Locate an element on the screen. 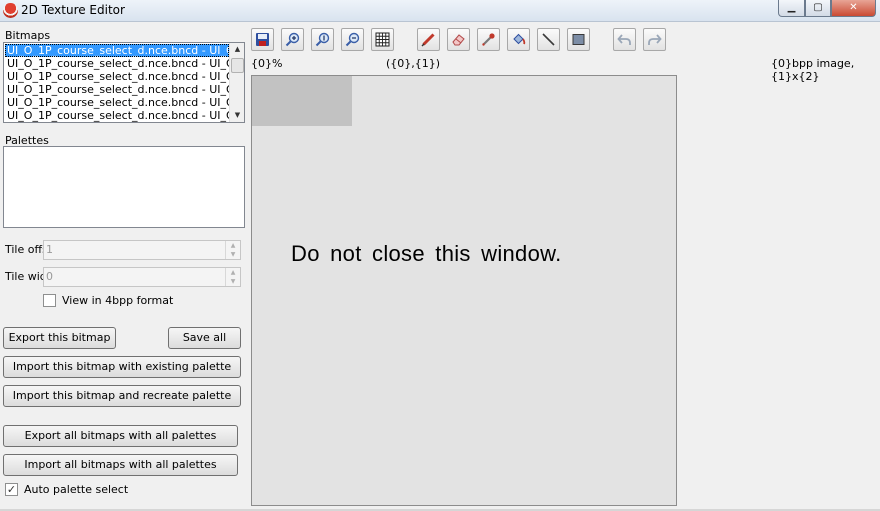 The width and height of the screenshot is (880, 511). rectangle-icon is located at coordinates (578, 39).